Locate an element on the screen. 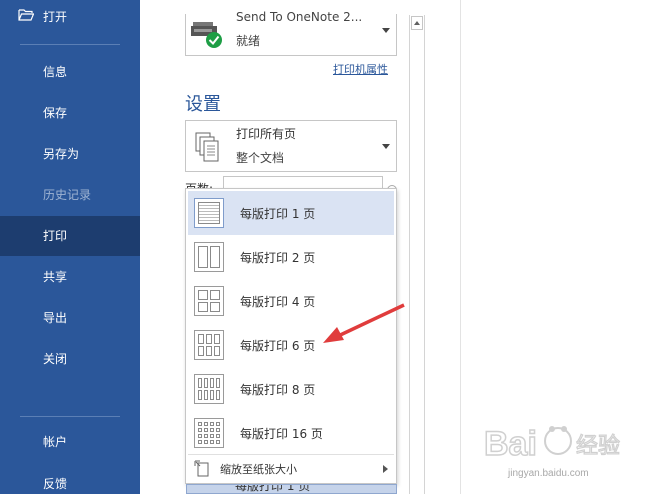 The image size is (649, 494). nav-item-feedback: 反馈 is located at coordinates (70, 479).